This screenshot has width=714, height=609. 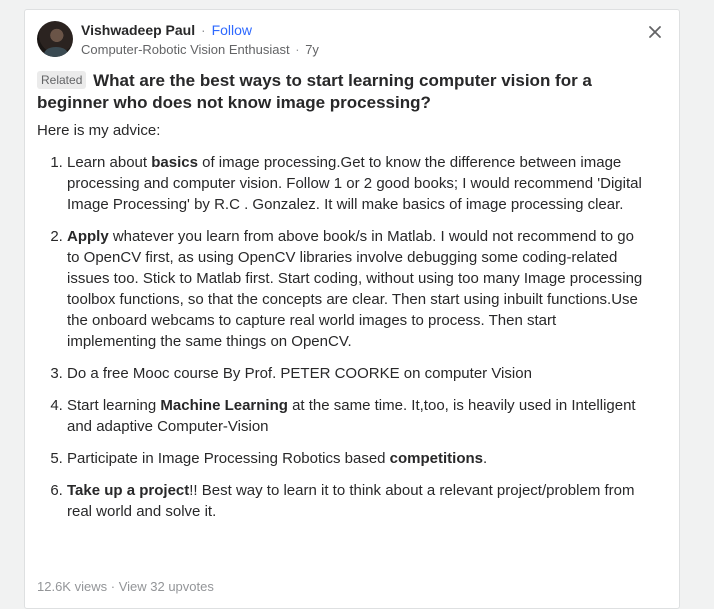 I want to click on close-button, so click(x=655, y=32).